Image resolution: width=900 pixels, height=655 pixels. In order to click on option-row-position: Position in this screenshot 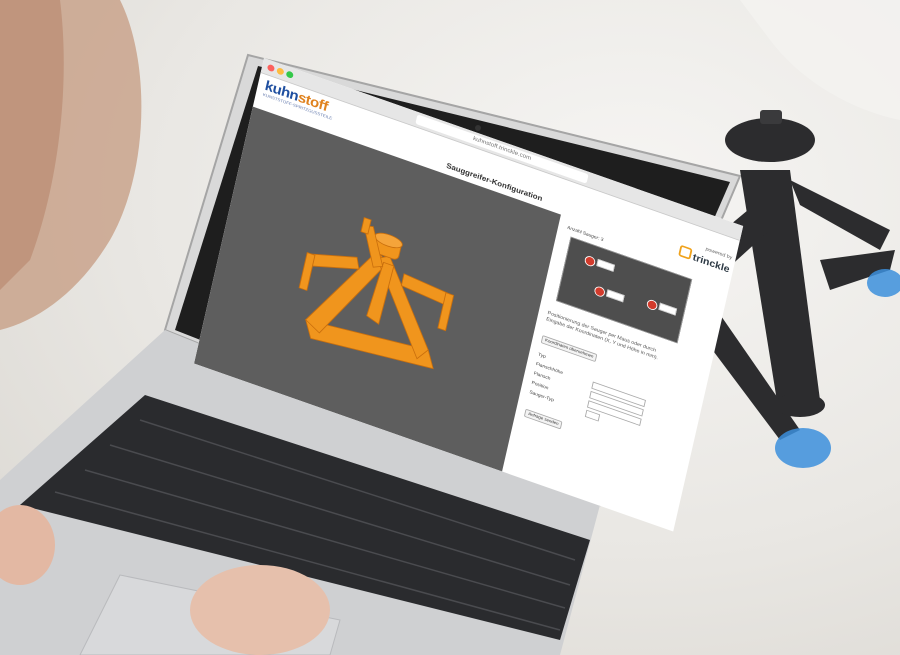, I will do `click(540, 386)`.